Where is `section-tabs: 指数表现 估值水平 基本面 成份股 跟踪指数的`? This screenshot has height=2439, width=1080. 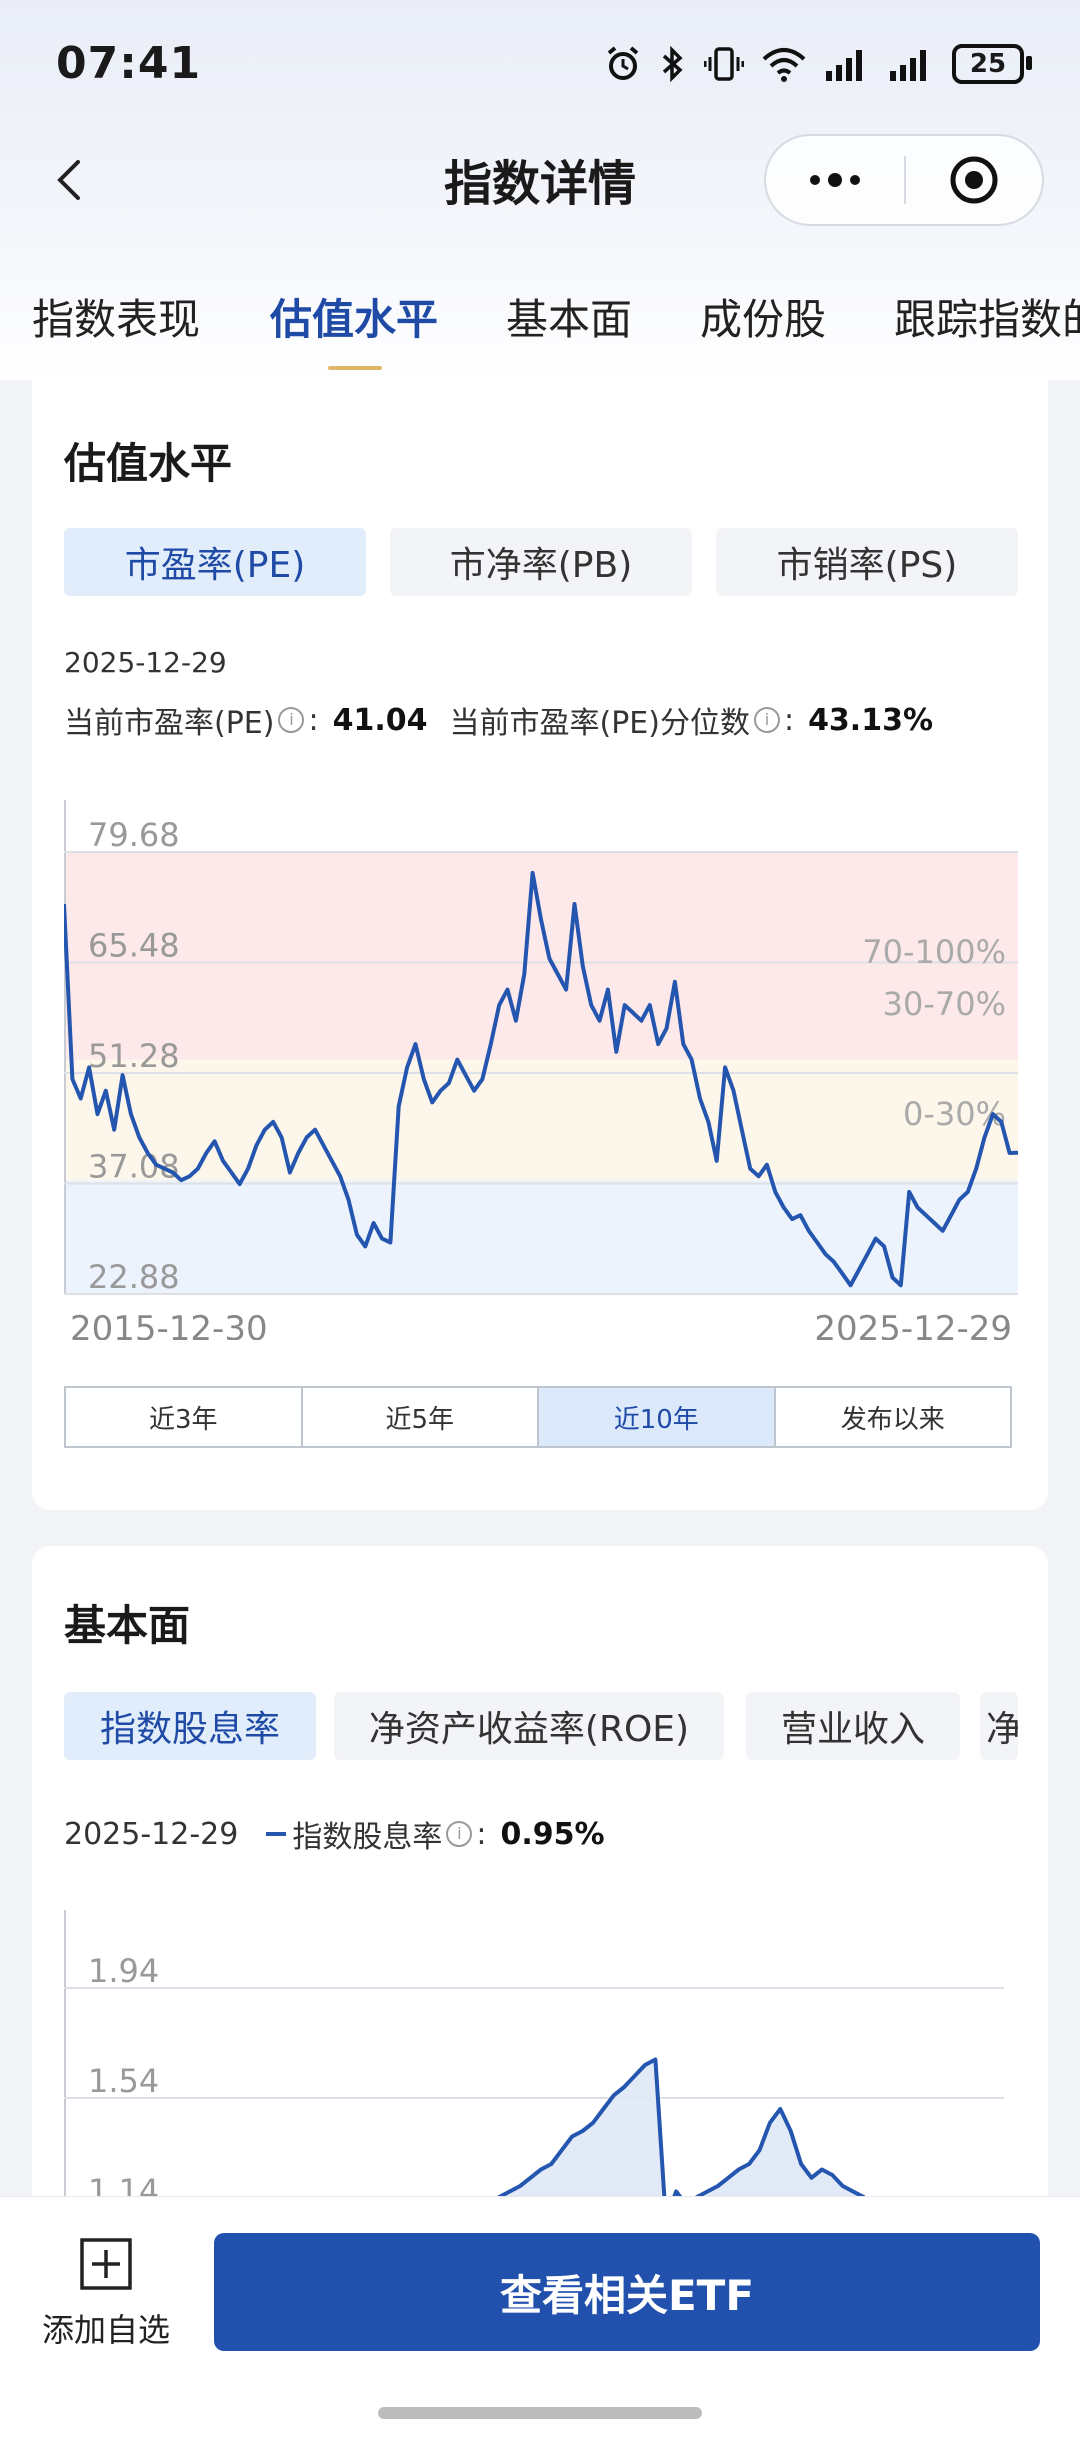 section-tabs: 指数表现 估值水平 基本面 成份股 跟踪指数的 is located at coordinates (540, 327).